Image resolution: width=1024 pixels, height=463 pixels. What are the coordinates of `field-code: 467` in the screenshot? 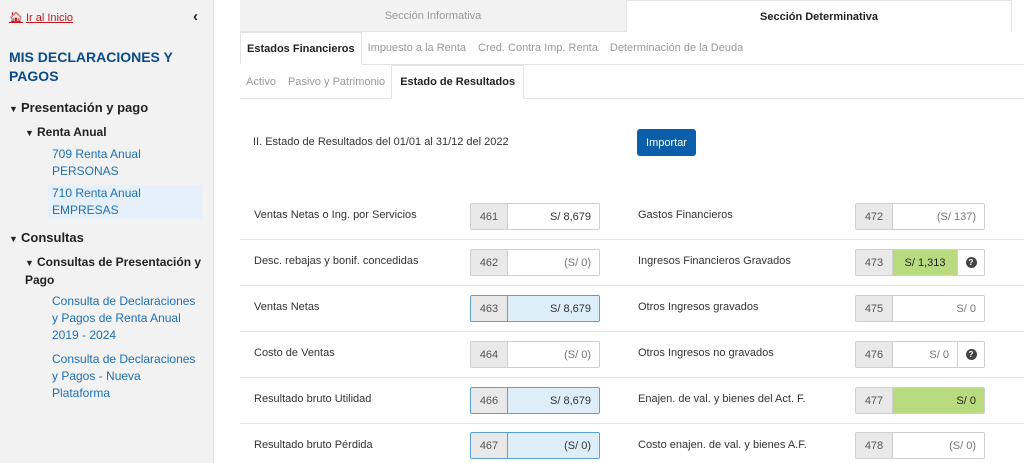 It's located at (489, 445).